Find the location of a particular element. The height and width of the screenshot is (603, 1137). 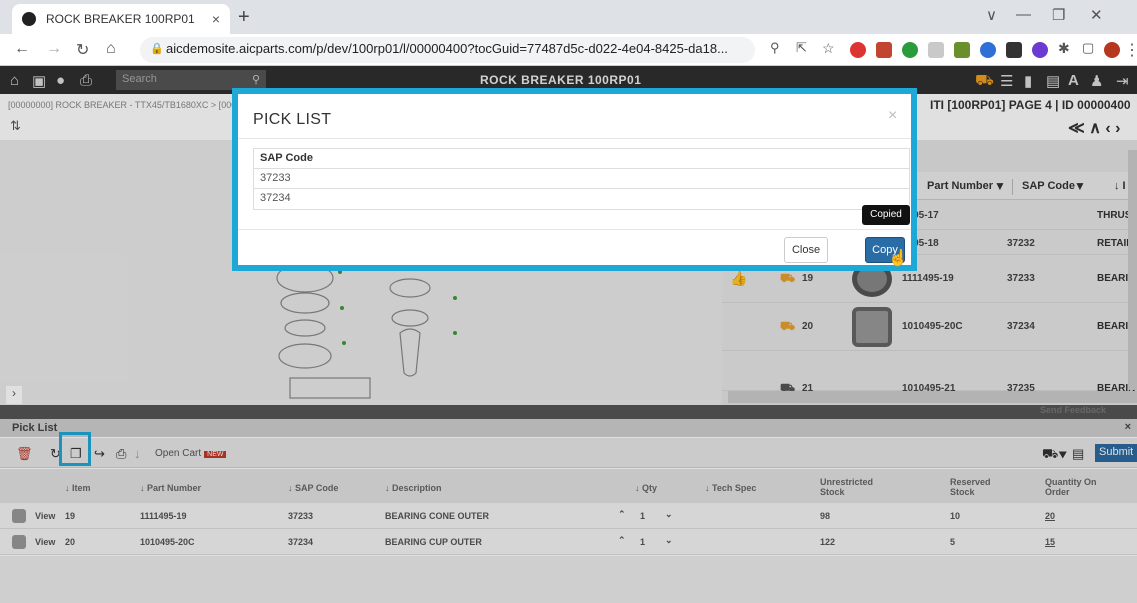

modal-title: PICK LIST is located at coordinates (574, 116).